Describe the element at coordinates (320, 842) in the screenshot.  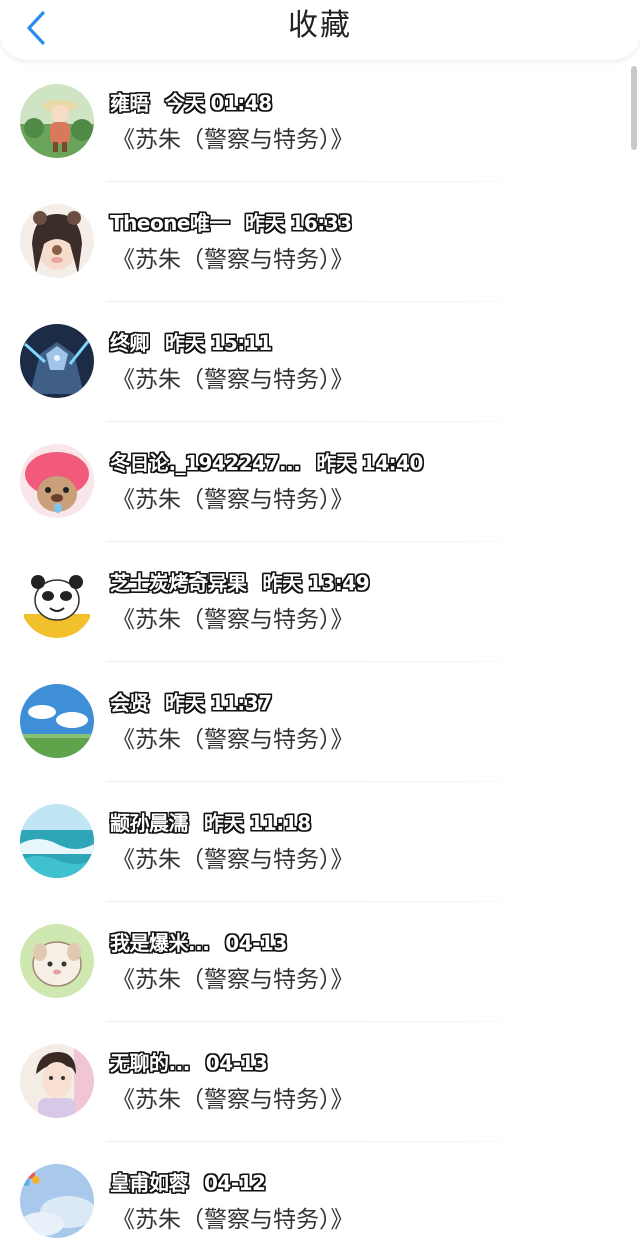
I see `list-item: 颛孙晨濡 昨天 11:18 《苏朱（警察与特务）》` at that location.